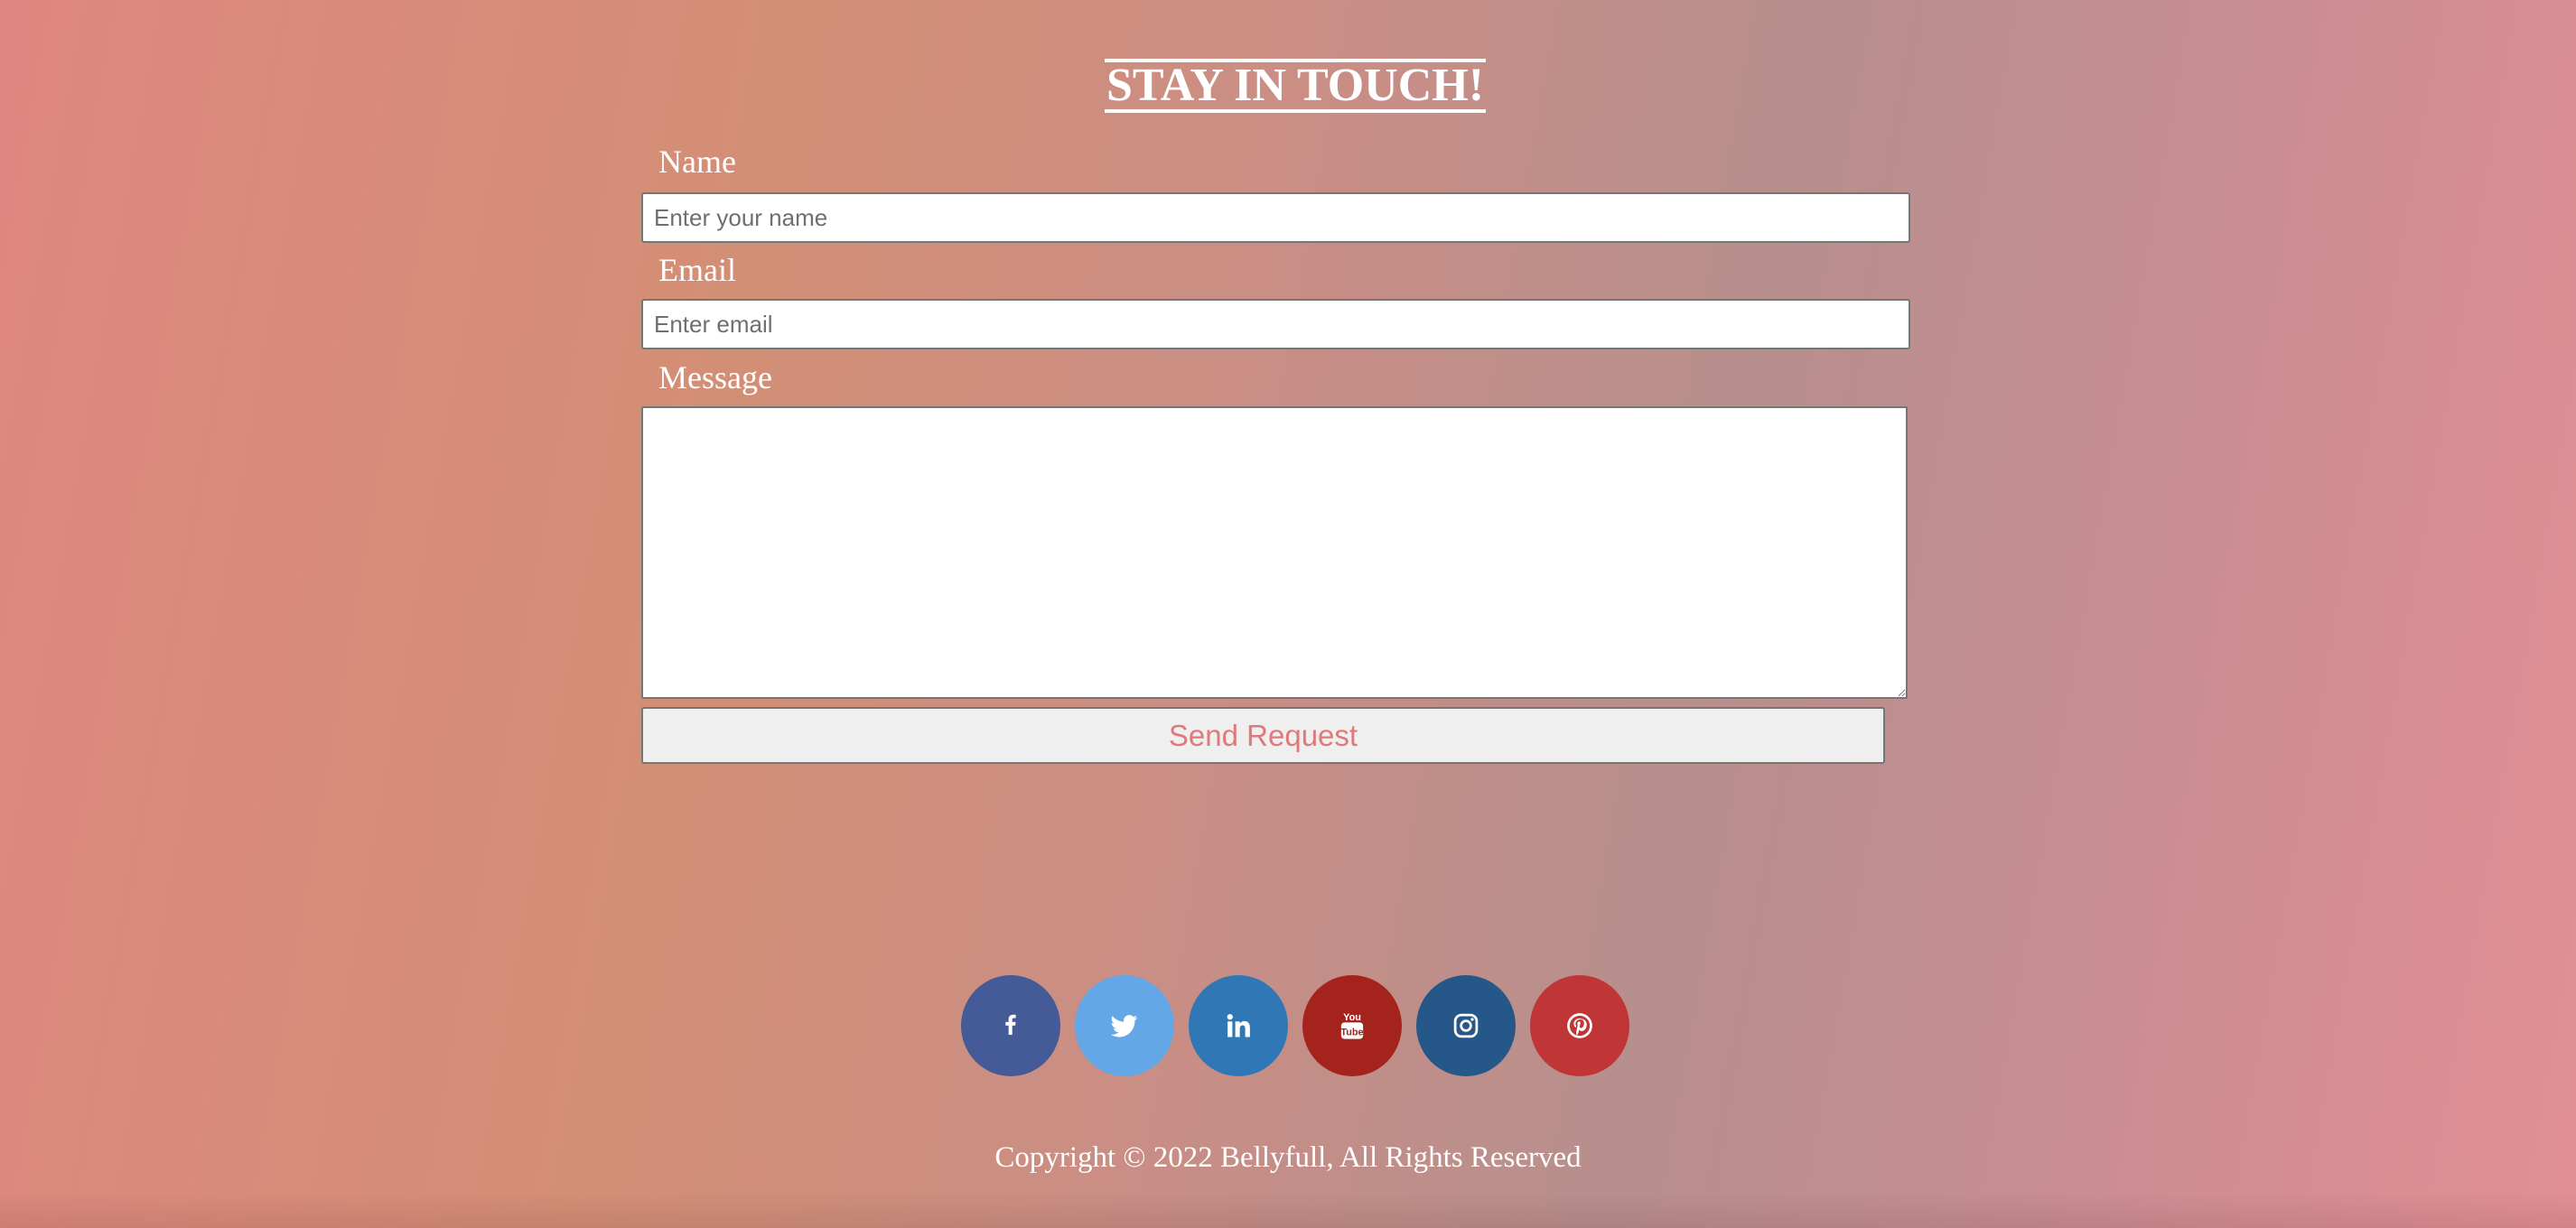 Image resolution: width=2576 pixels, height=1228 pixels. I want to click on linkedin-link, so click(1238, 1025).